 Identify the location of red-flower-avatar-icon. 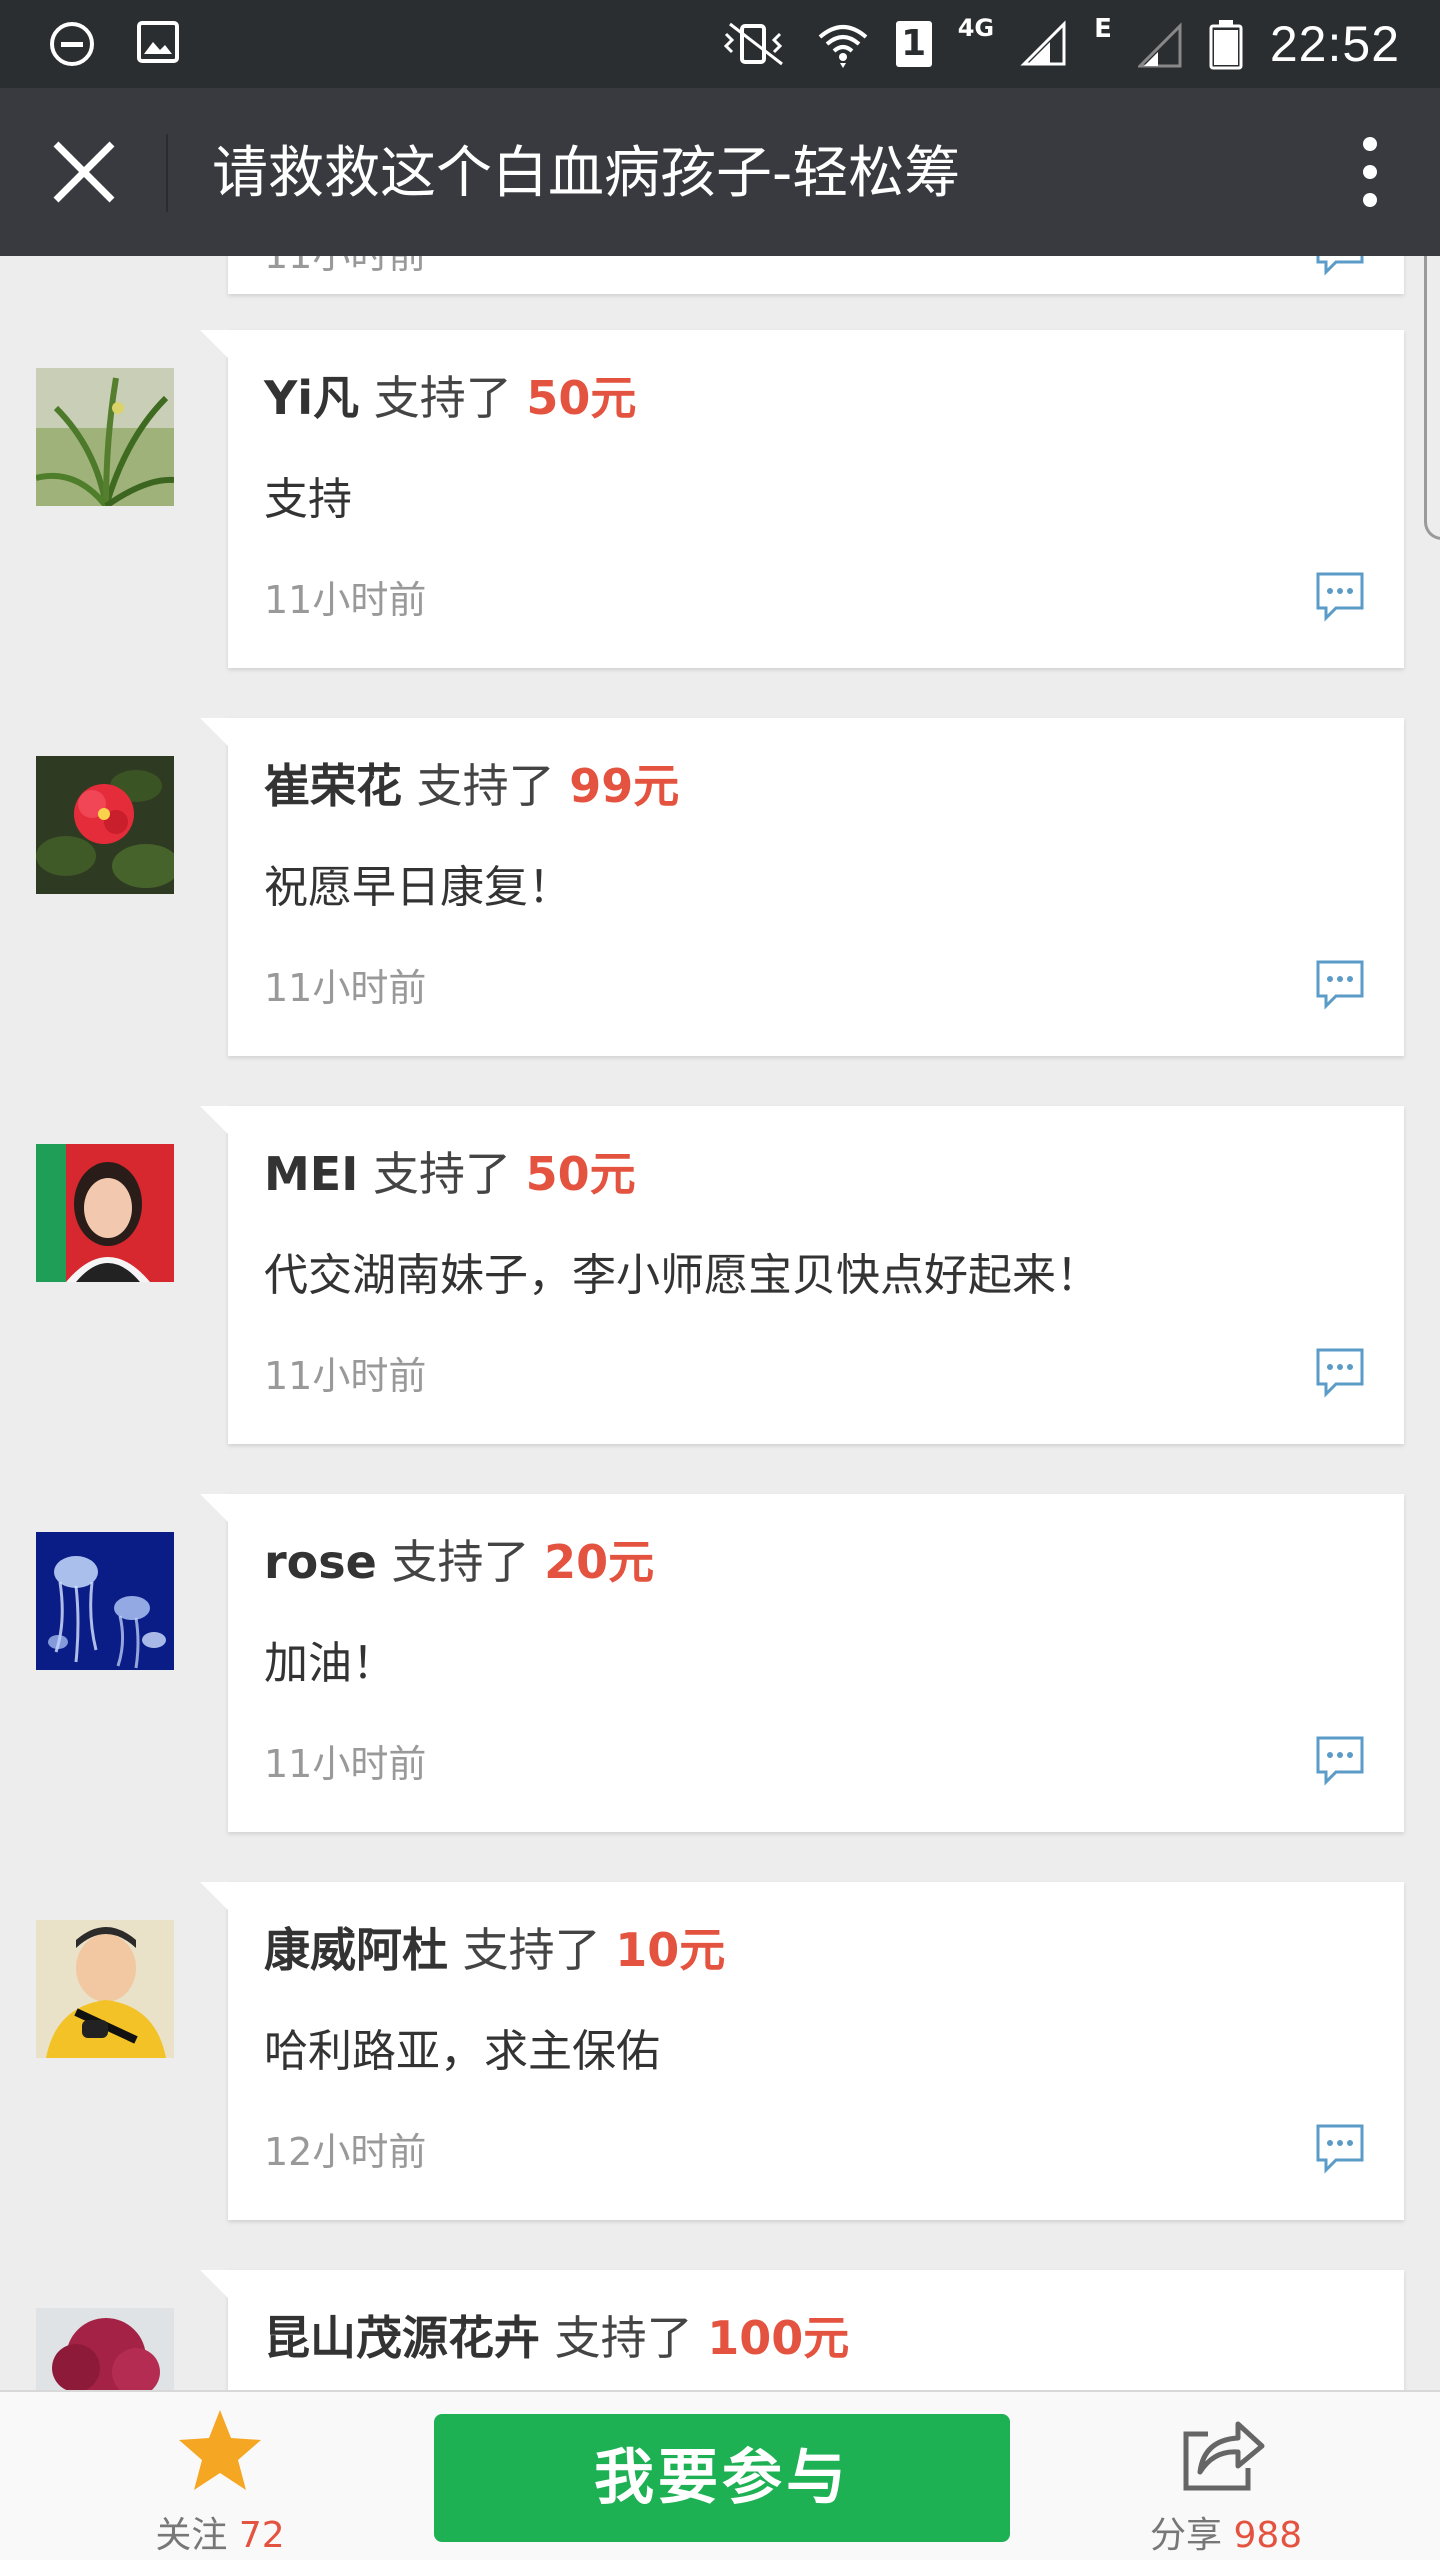
(105, 825).